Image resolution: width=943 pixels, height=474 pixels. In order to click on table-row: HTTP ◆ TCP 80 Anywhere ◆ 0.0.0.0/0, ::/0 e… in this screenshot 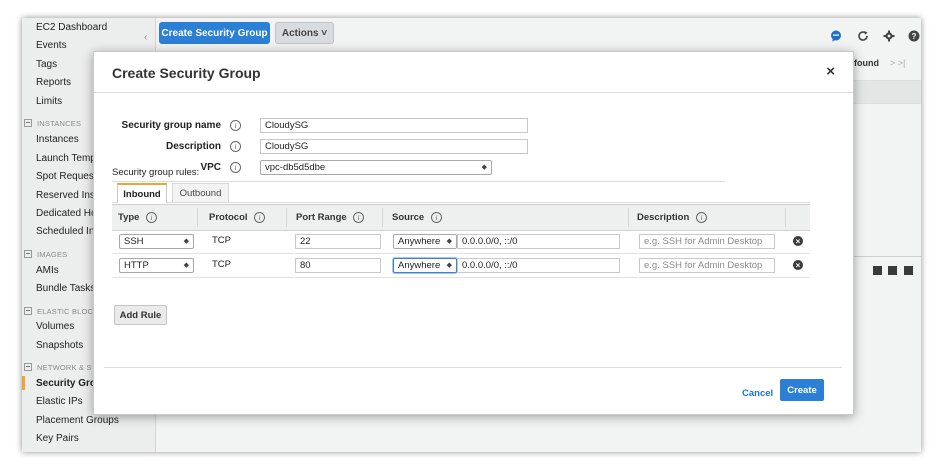, I will do `click(461, 266)`.